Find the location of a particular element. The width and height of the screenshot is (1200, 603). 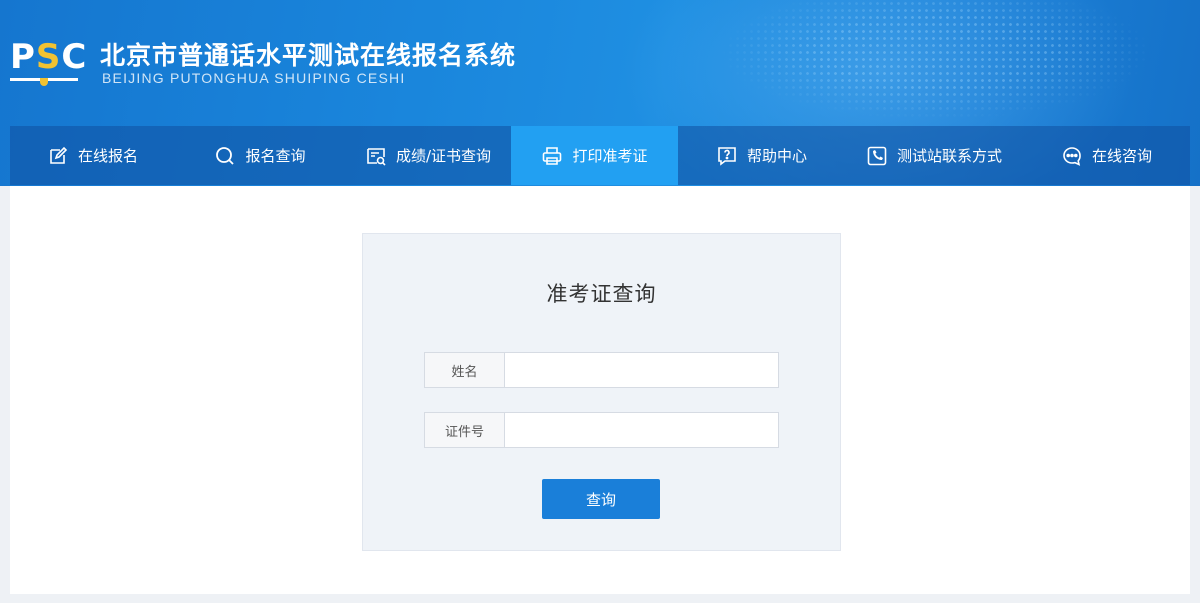

psc-logo: PSC is located at coordinates (49, 62).